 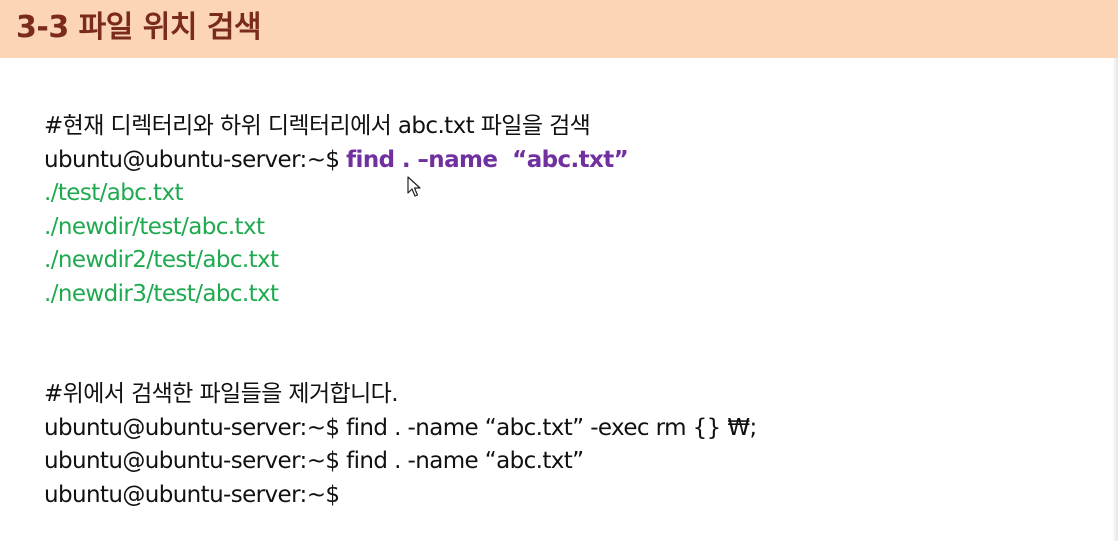 What do you see at coordinates (113, 193) in the screenshot?
I see `result-line: ./test/abc.txt` at bounding box center [113, 193].